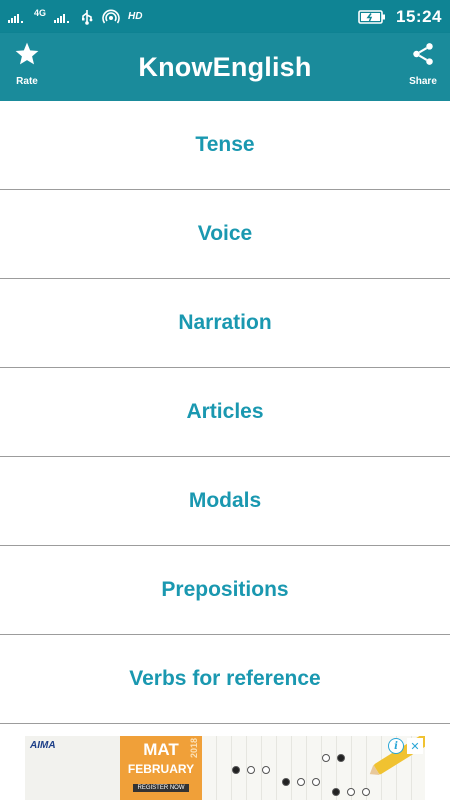  Describe the element at coordinates (161, 788) in the screenshot. I see `ad-register-button: REGISTER NOW` at that location.